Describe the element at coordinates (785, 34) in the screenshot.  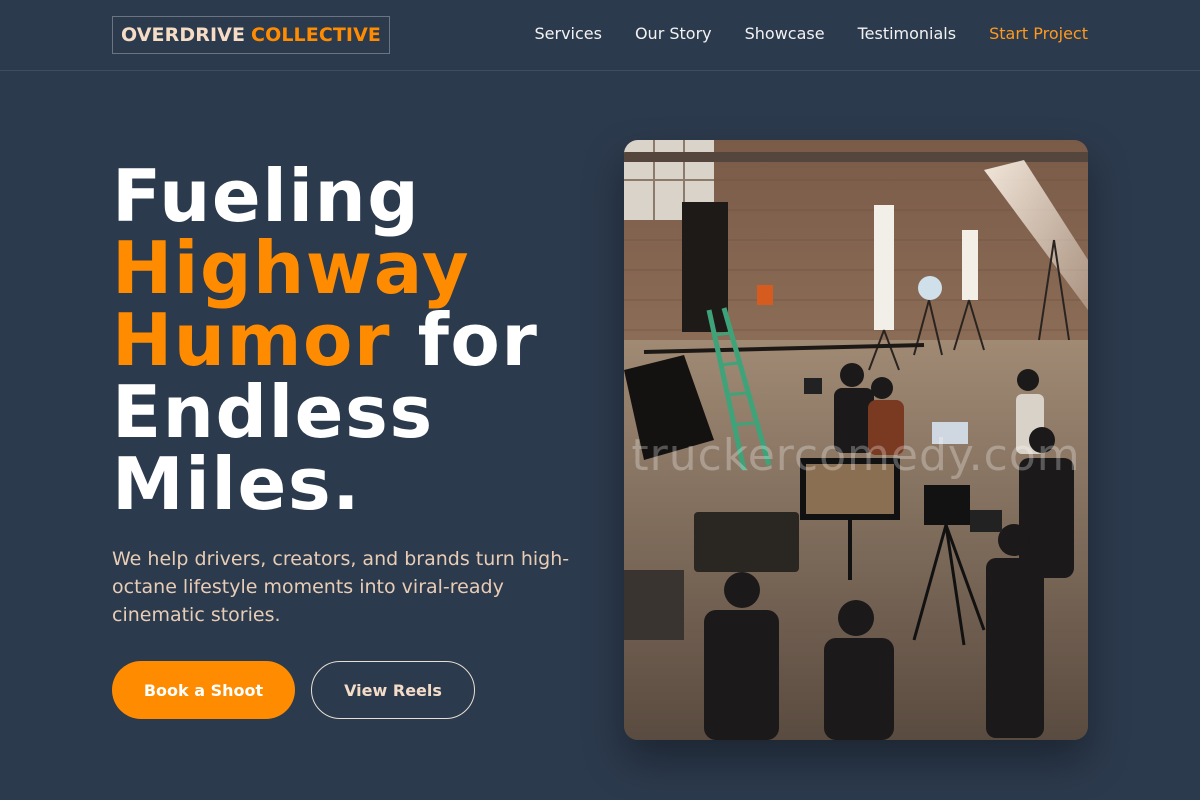
I see `nav-link-showcase: Showcase` at that location.